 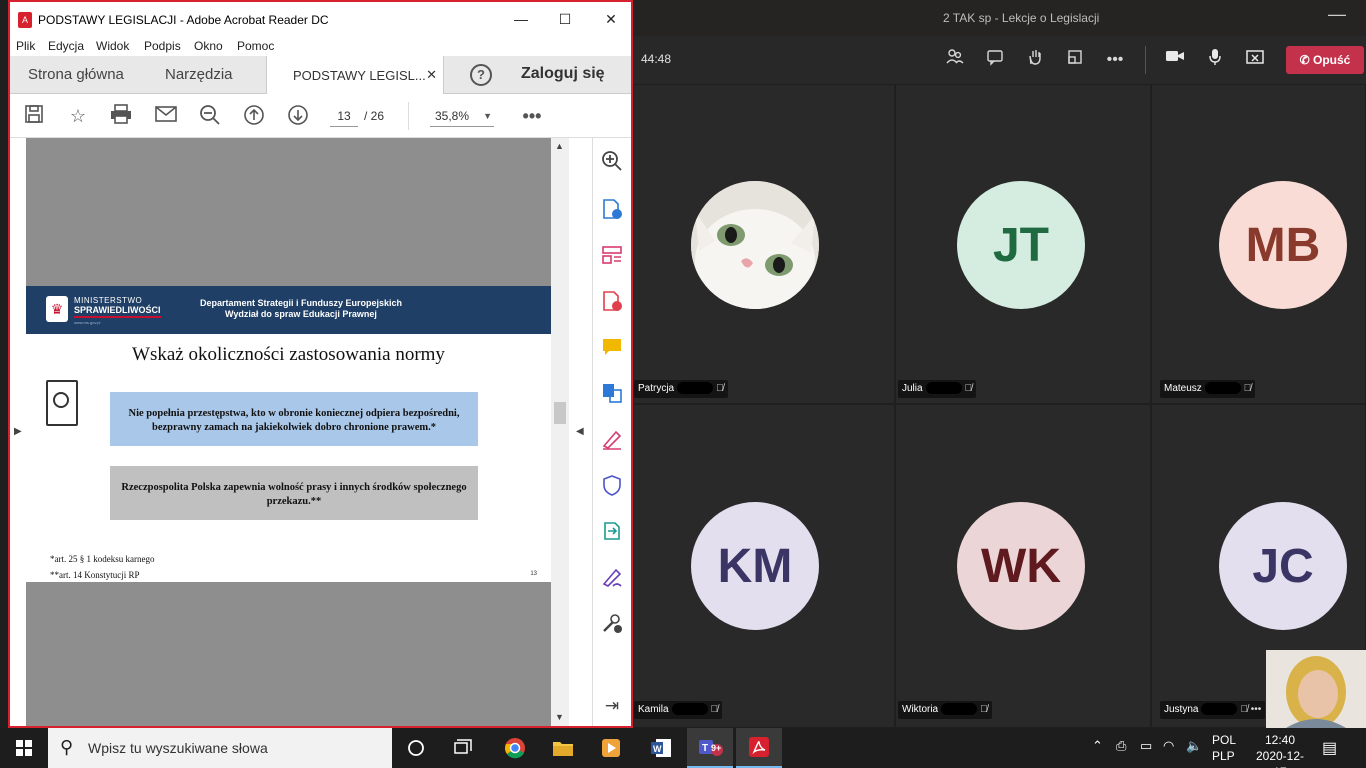 What do you see at coordinates (112, 46) in the screenshot?
I see `menu-widok: Widok` at bounding box center [112, 46].